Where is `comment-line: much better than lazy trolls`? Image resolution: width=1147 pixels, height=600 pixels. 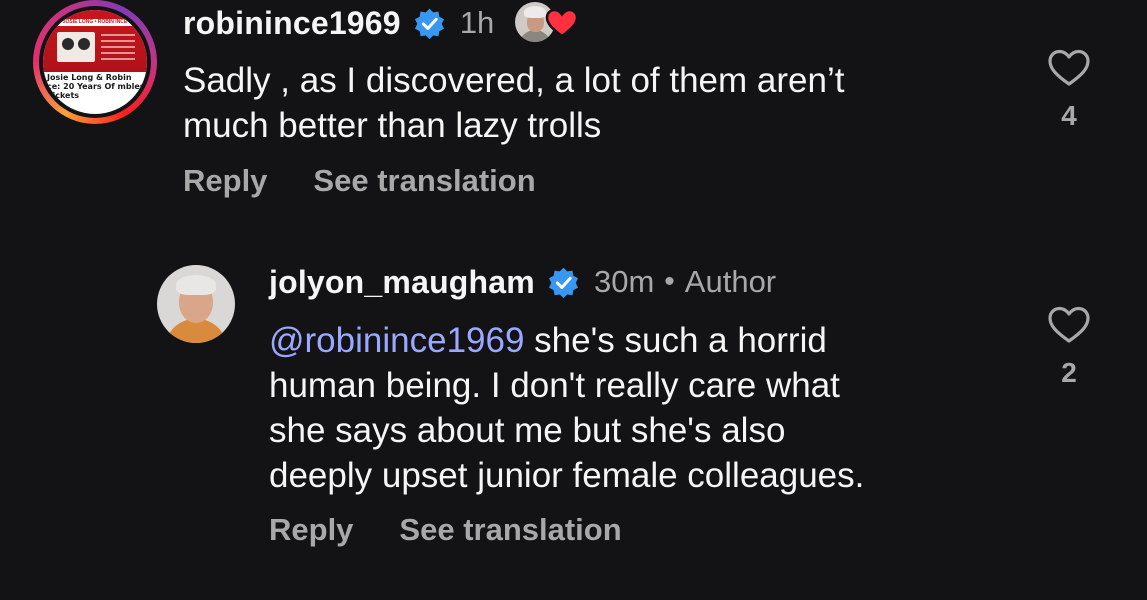 comment-line: much better than lazy trolls is located at coordinates (392, 125).